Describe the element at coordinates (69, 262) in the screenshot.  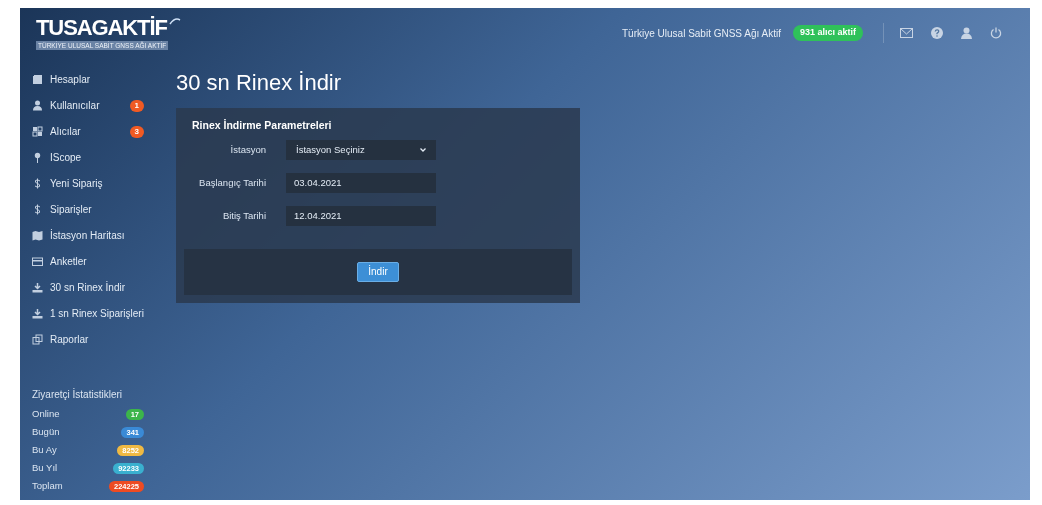
I see `sidebar-label: Anketler` at that location.